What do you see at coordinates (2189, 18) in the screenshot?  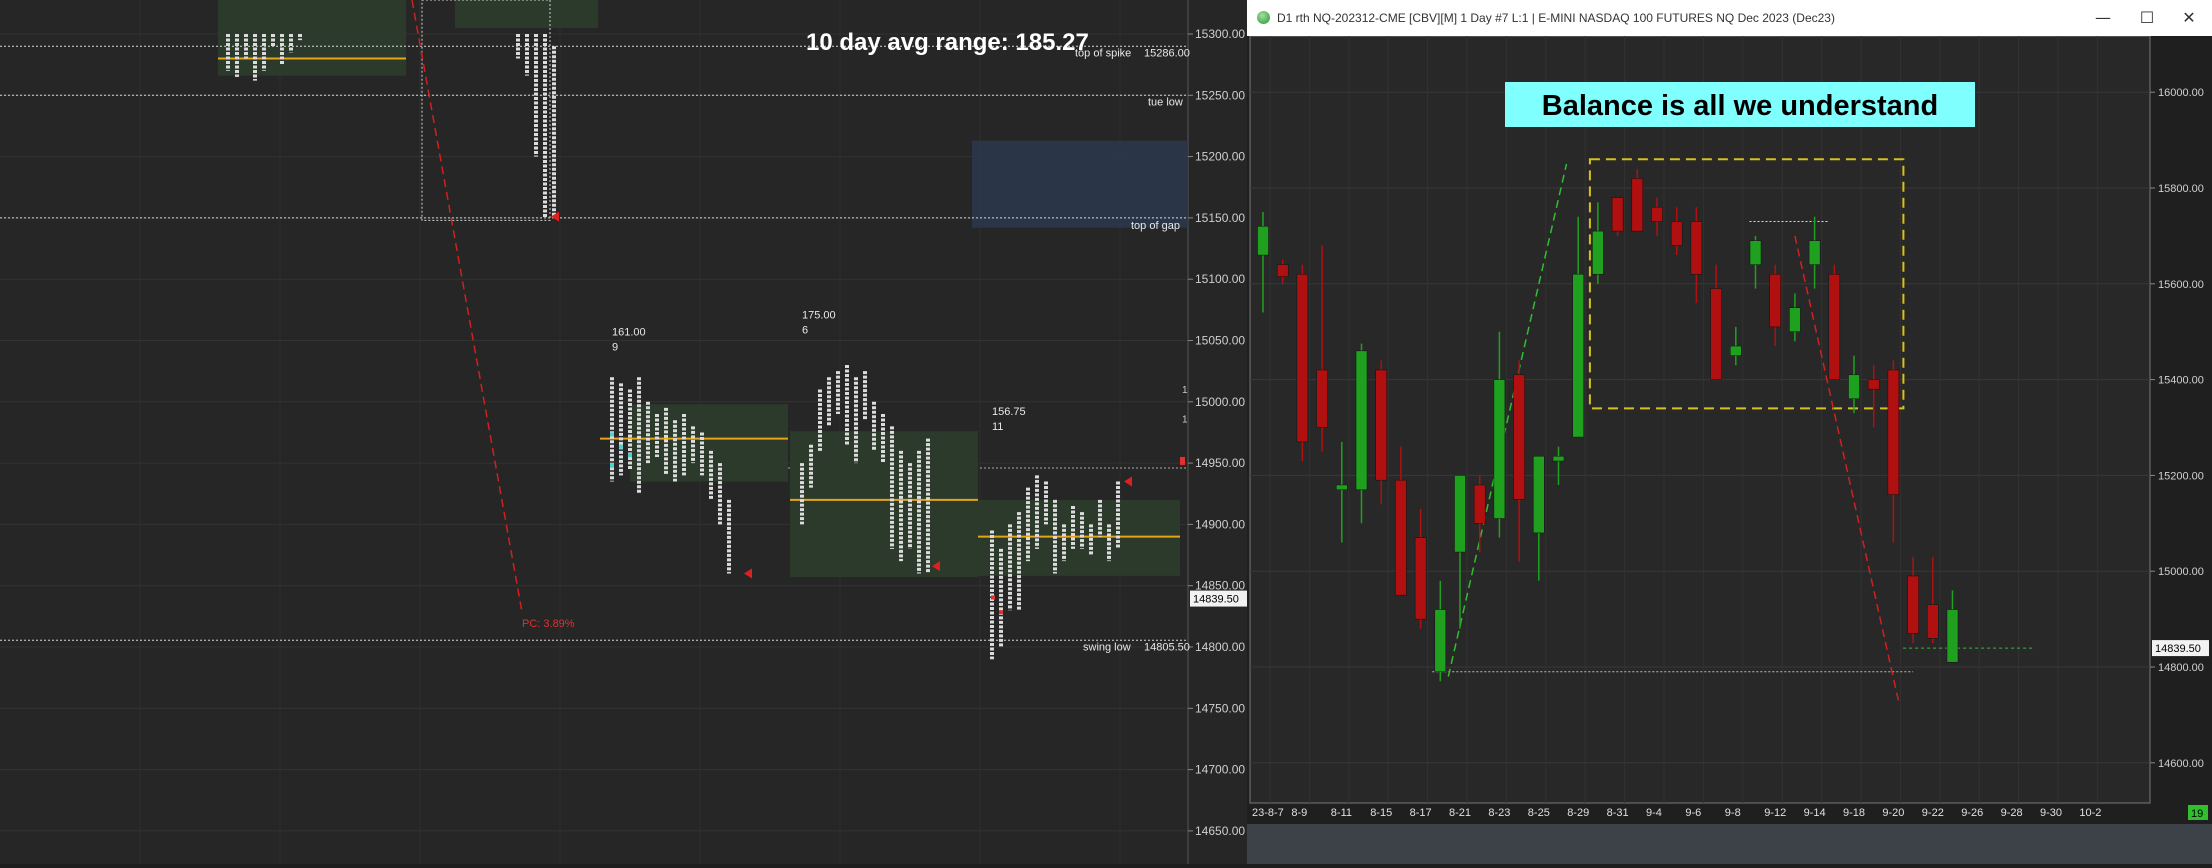 I see `close-button: ✕` at bounding box center [2189, 18].